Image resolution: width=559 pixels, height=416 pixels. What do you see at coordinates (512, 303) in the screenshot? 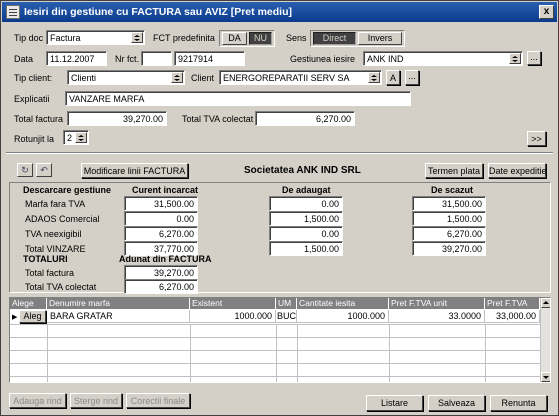
I see `grid-header-pret: Pret F.TVA` at bounding box center [512, 303].